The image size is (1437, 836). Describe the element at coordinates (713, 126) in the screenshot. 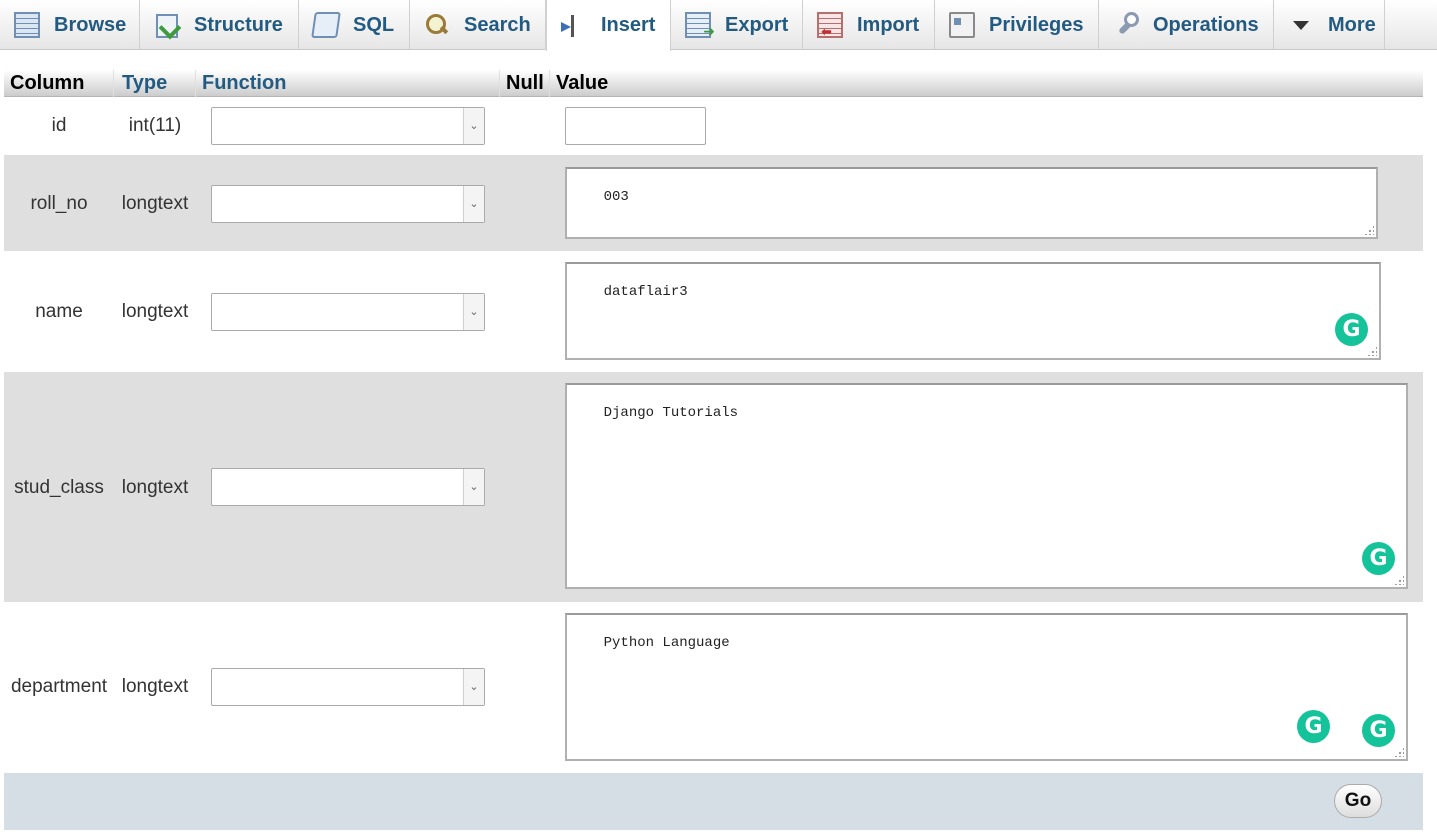

I see `table-row: id int(11) ⌄` at that location.